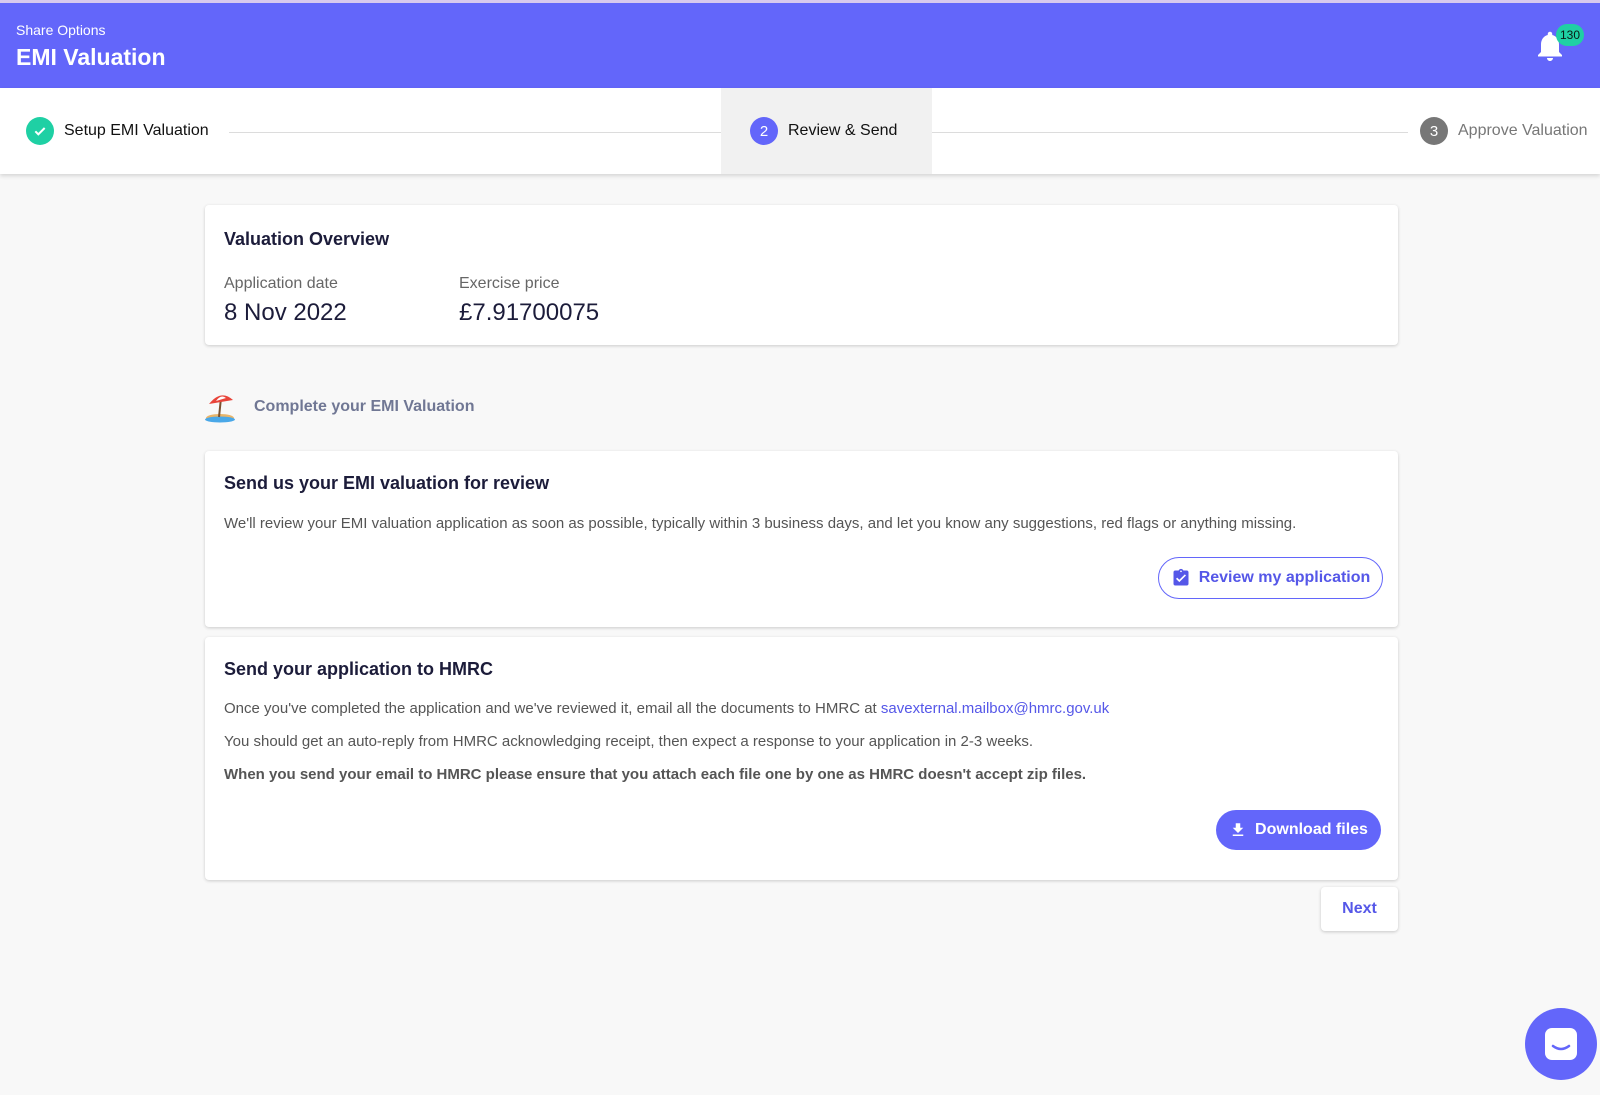 The height and width of the screenshot is (1095, 1600). What do you see at coordinates (307, 239) in the screenshot?
I see `card-title: Valuation Overview` at bounding box center [307, 239].